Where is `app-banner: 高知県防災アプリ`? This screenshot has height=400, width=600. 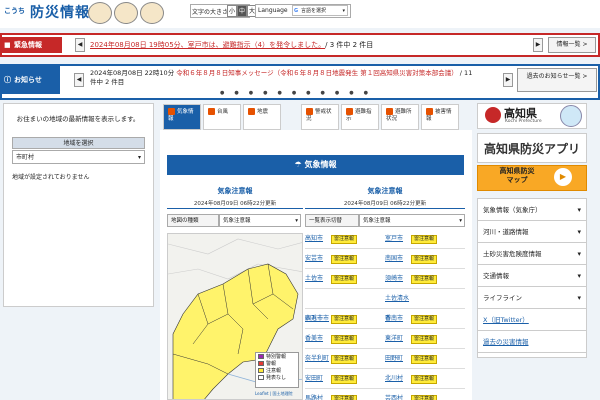 app-banner: 高知県防災アプリ is located at coordinates (532, 148).